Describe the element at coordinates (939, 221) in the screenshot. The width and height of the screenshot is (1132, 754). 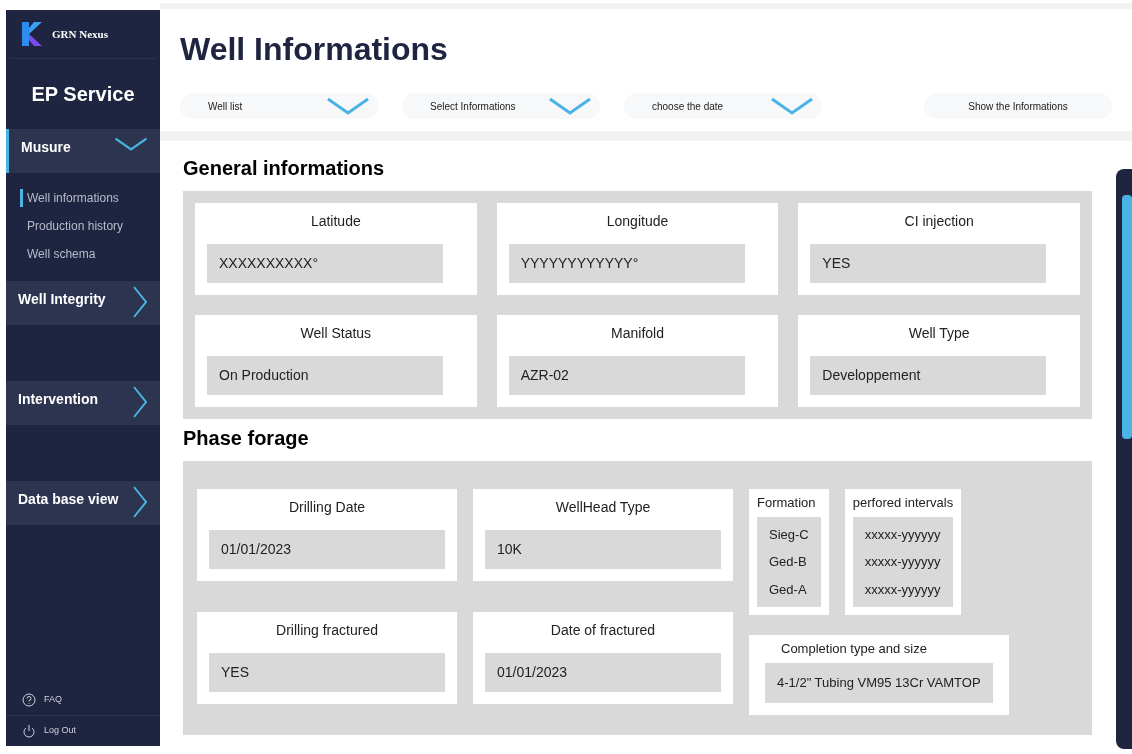
I see `field-label: CI injection` at that location.